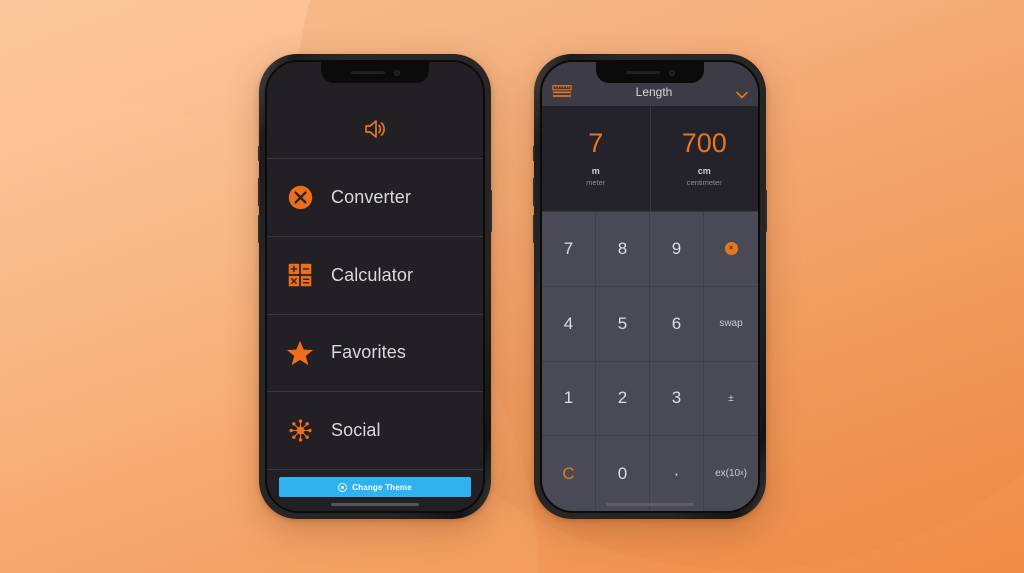 This screenshot has width=1024, height=573. What do you see at coordinates (677, 473) in the screenshot?
I see `key-decimal: ·` at bounding box center [677, 473].